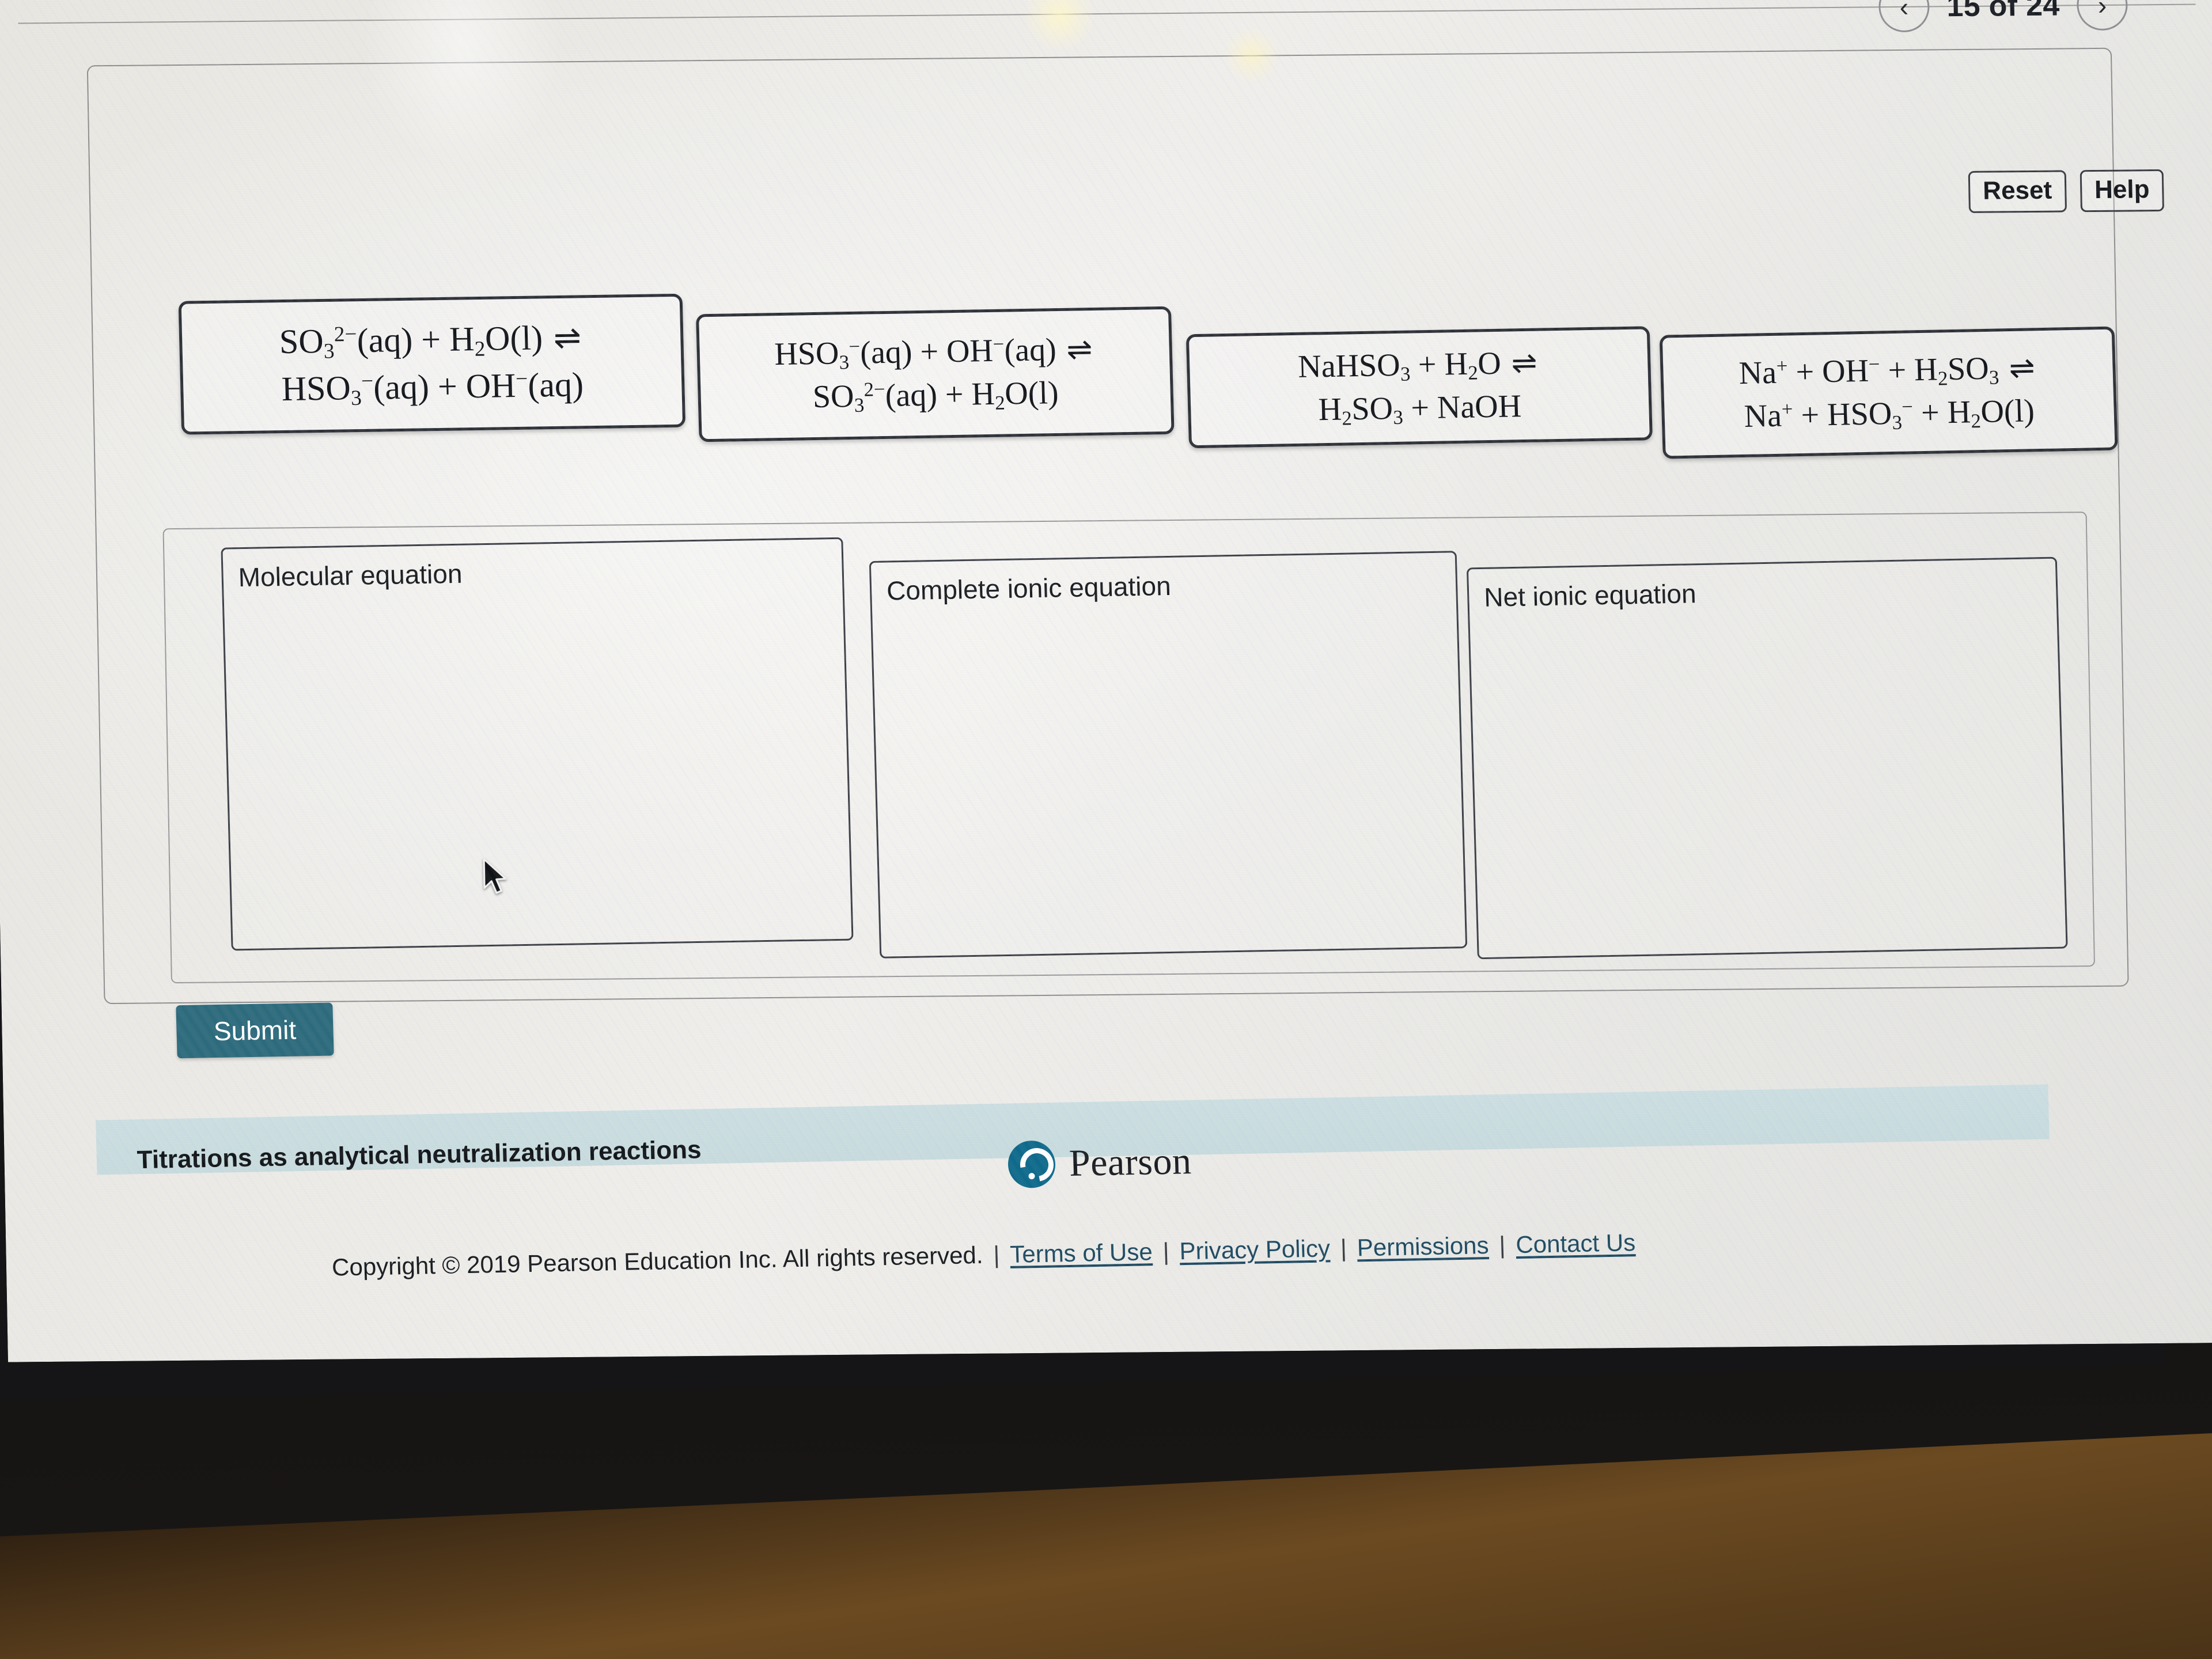 The height and width of the screenshot is (1659, 2212). Describe the element at coordinates (1255, 1249) in the screenshot. I see `footer-link-privacy-policy: Privacy Policy` at that location.